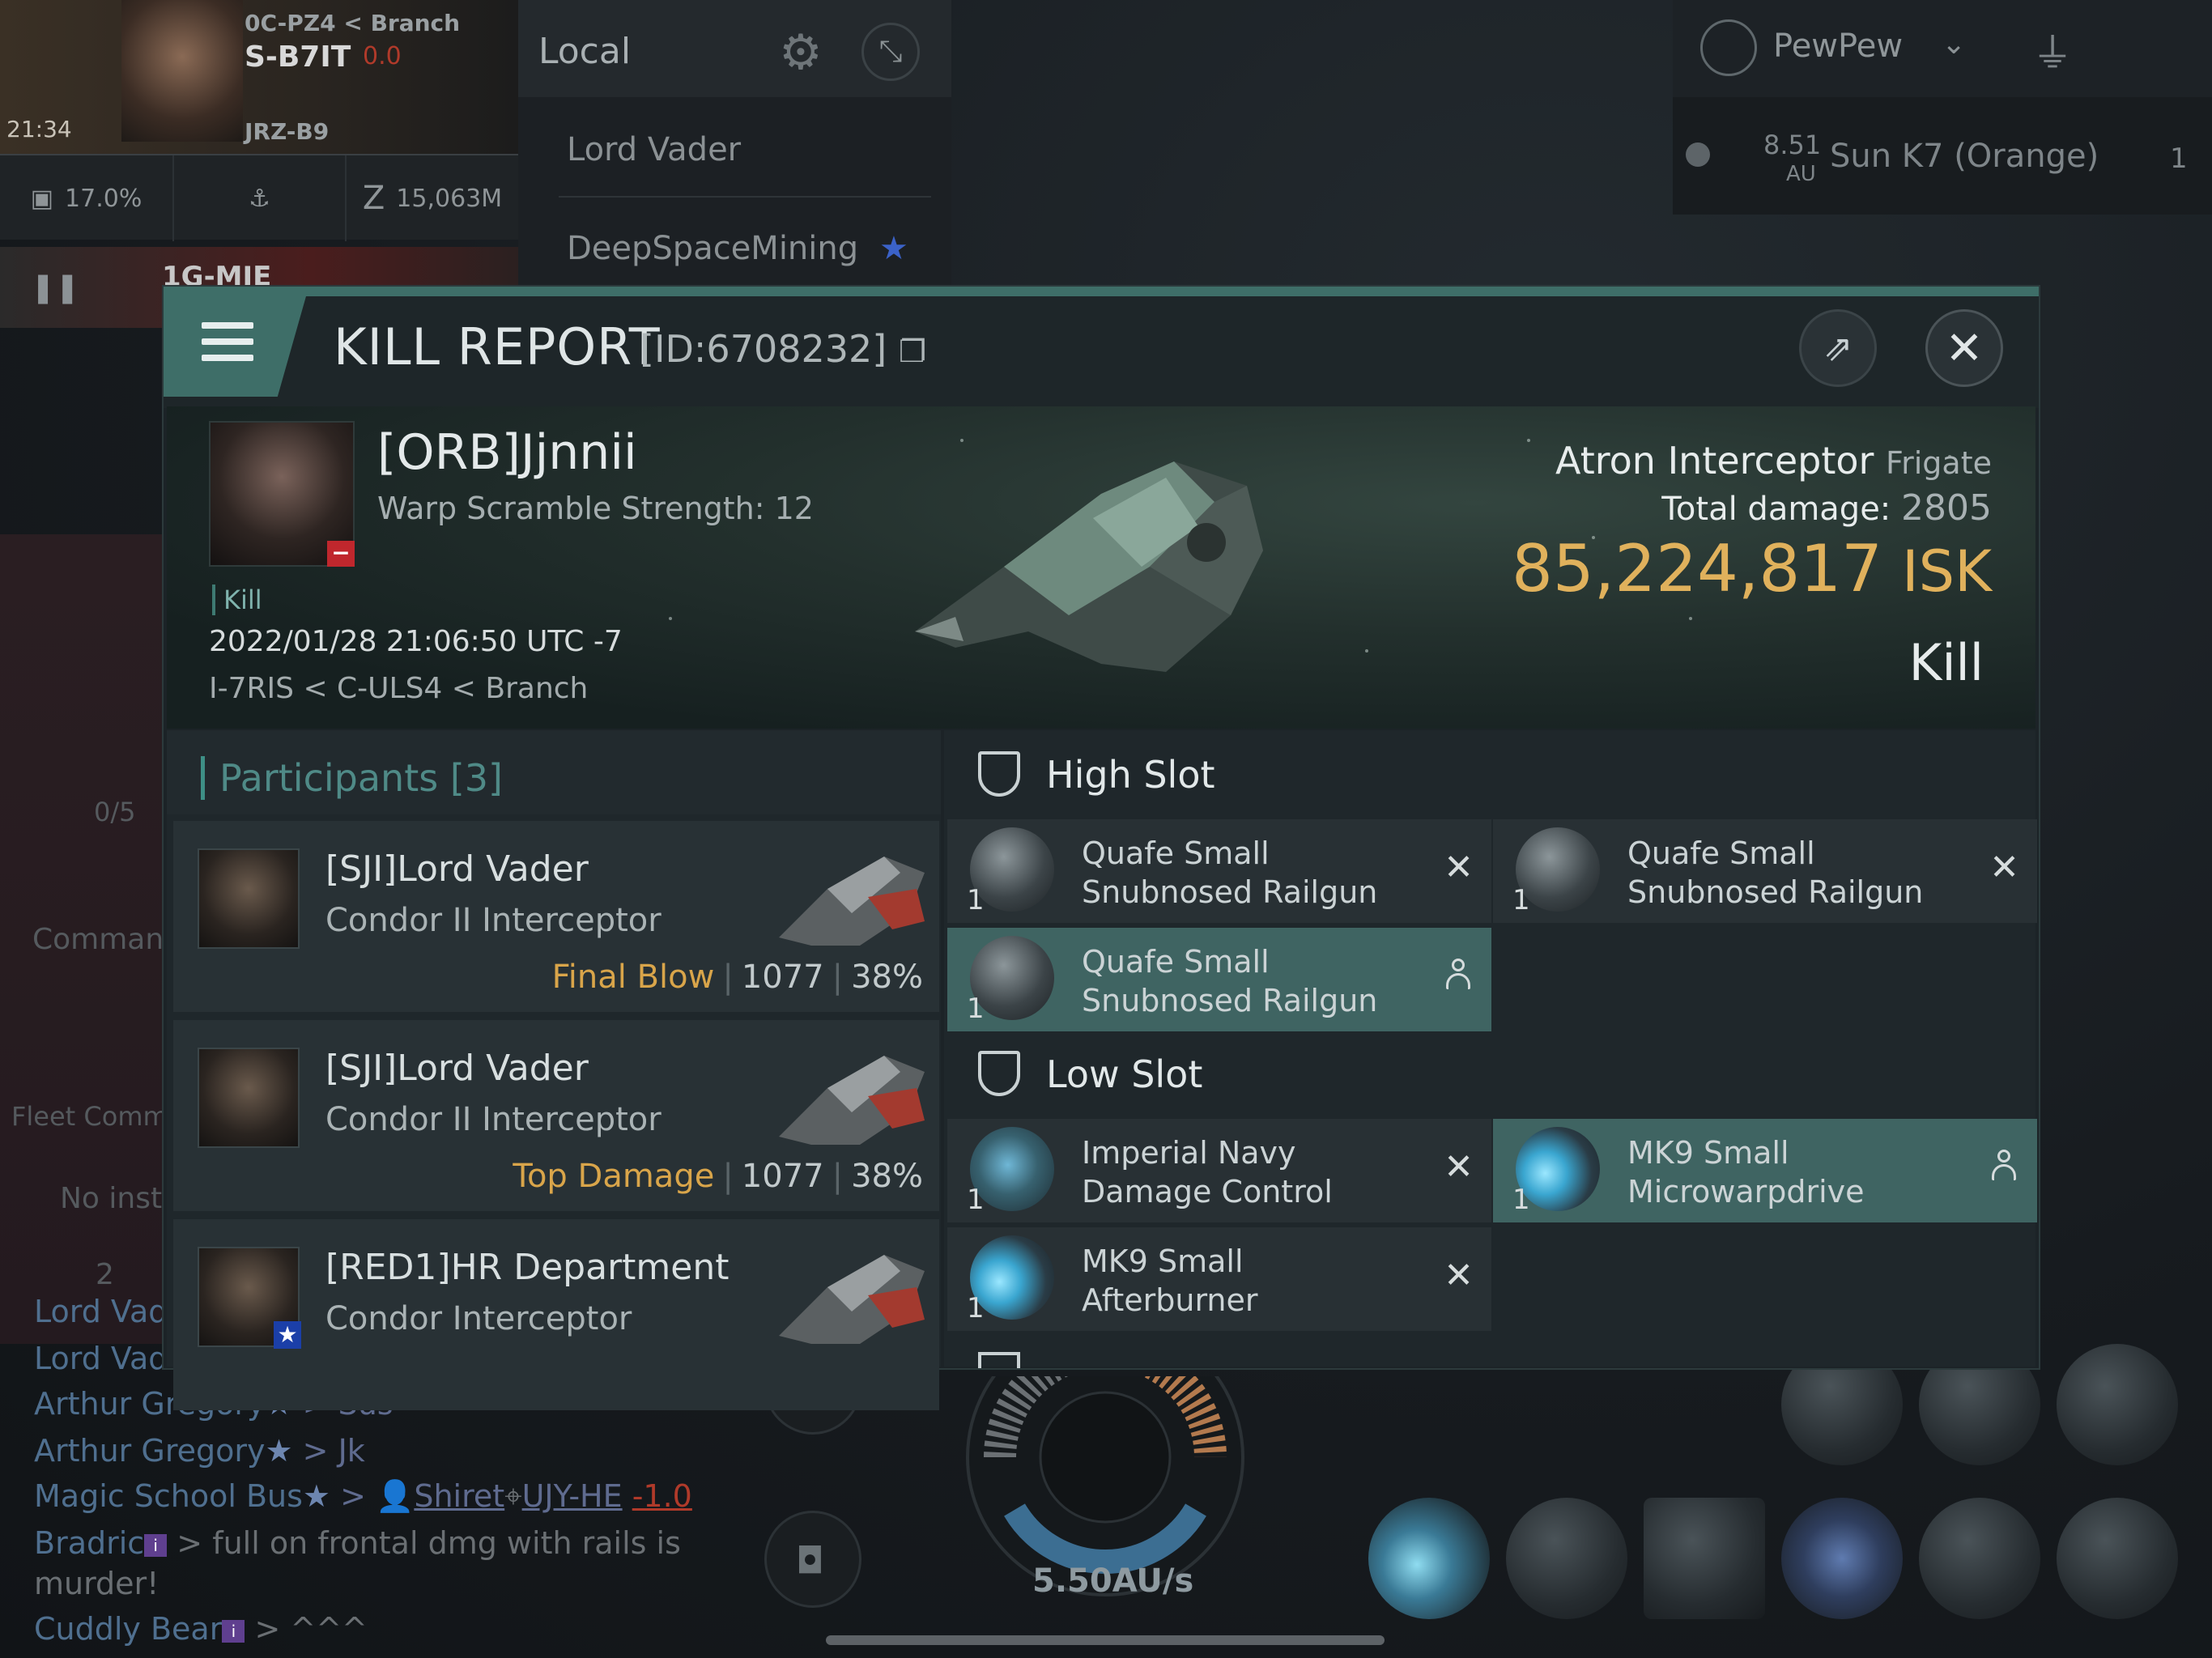 This screenshot has width=2212, height=1658. Describe the element at coordinates (1113, 1581) in the screenshot. I see `speed-readout: 5.50AU/s` at that location.